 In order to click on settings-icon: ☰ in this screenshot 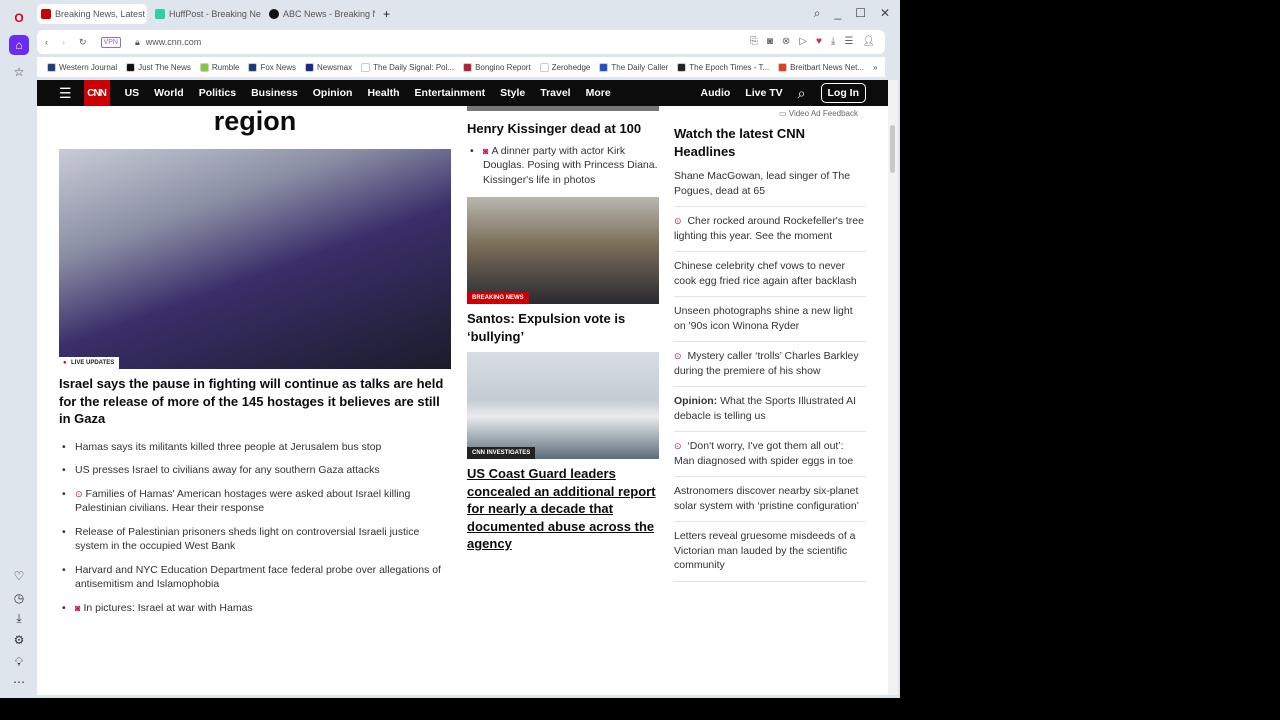, I will do `click(848, 41)`.